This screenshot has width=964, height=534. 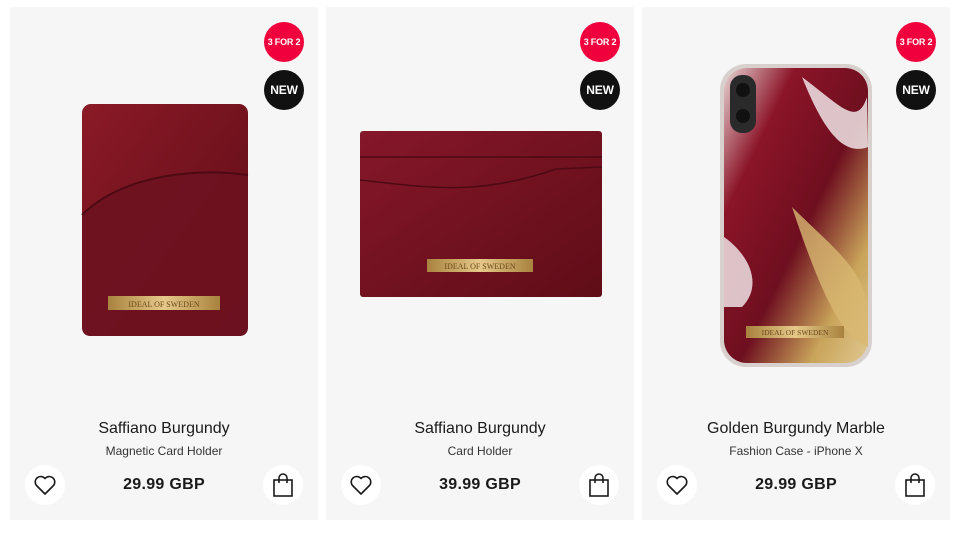 I want to click on product-title: Golden Burgundy Marble, so click(x=796, y=429).